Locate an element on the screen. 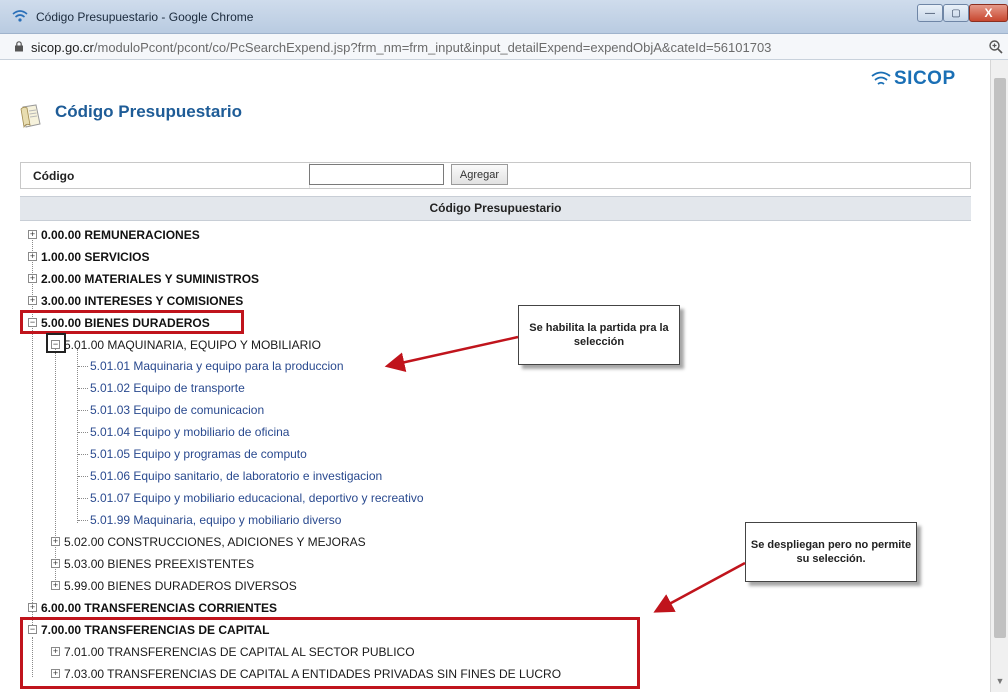 The width and height of the screenshot is (1008, 692). tree-node-label: 5.99.00 BIENES DURADEROS DIVERSOS is located at coordinates (180, 586).